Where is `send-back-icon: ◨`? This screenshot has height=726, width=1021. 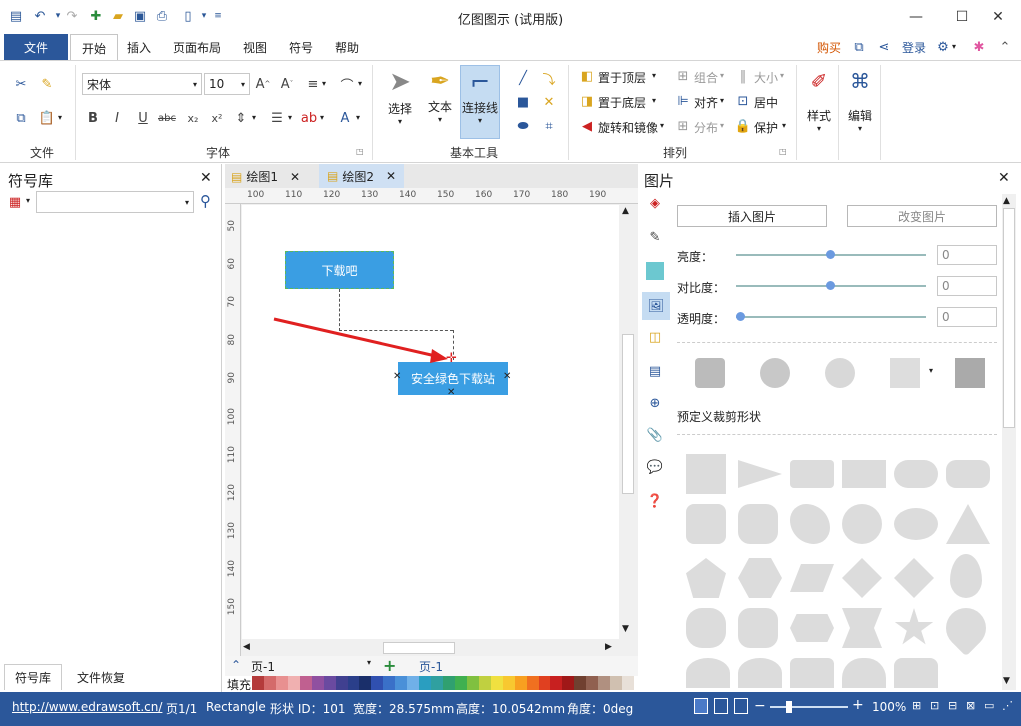
send-back-icon: ◨ is located at coordinates (587, 101).